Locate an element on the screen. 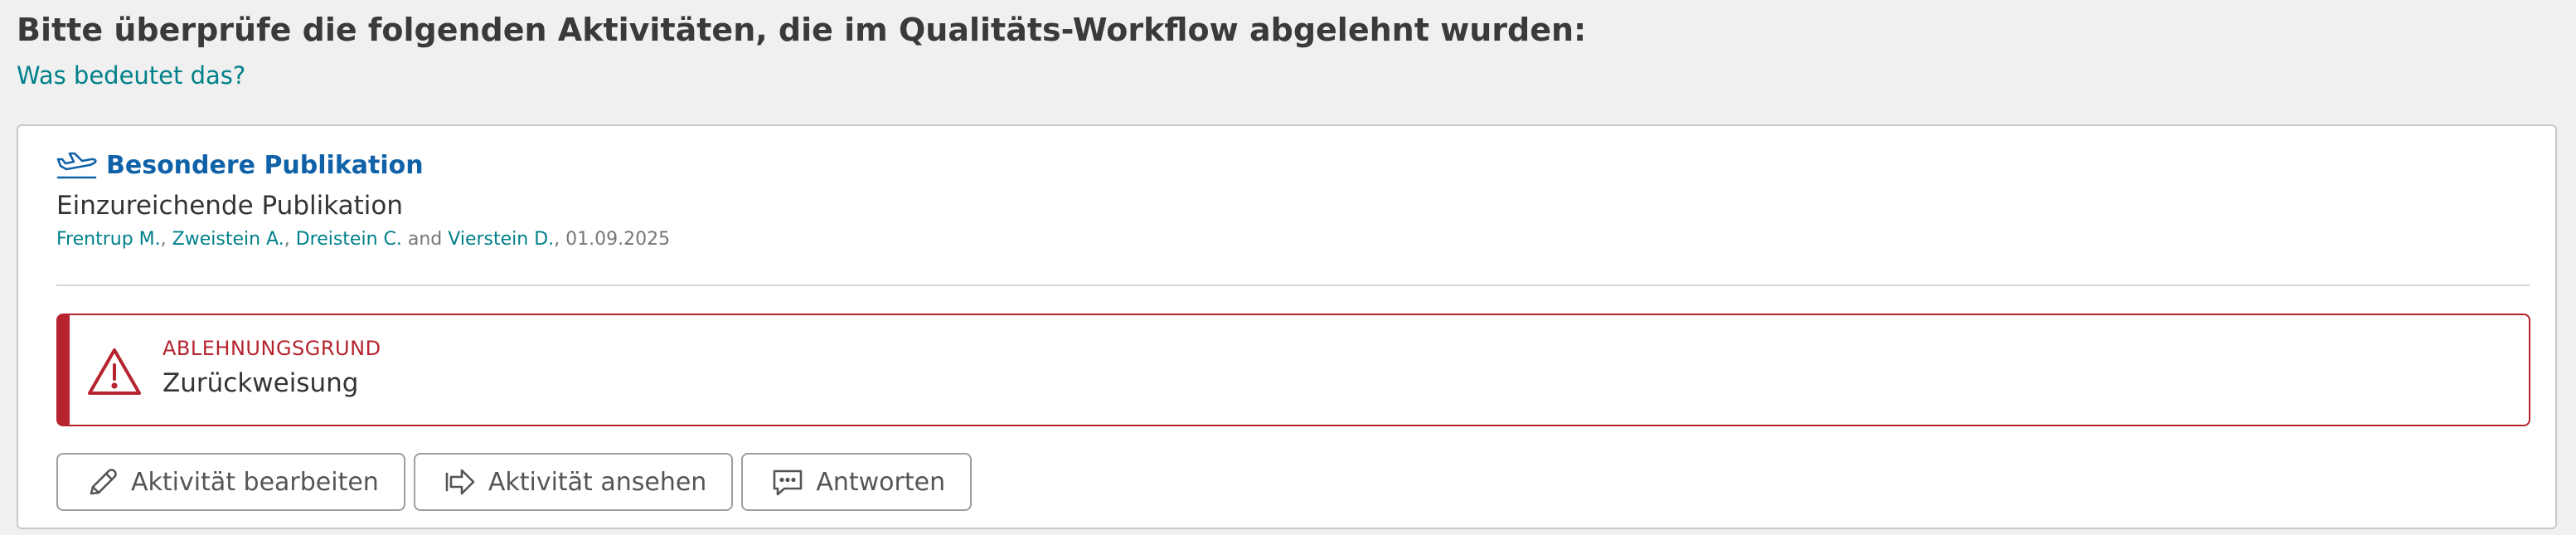 The width and height of the screenshot is (2576, 535). help-link: Was bedeutet das? is located at coordinates (131, 75).